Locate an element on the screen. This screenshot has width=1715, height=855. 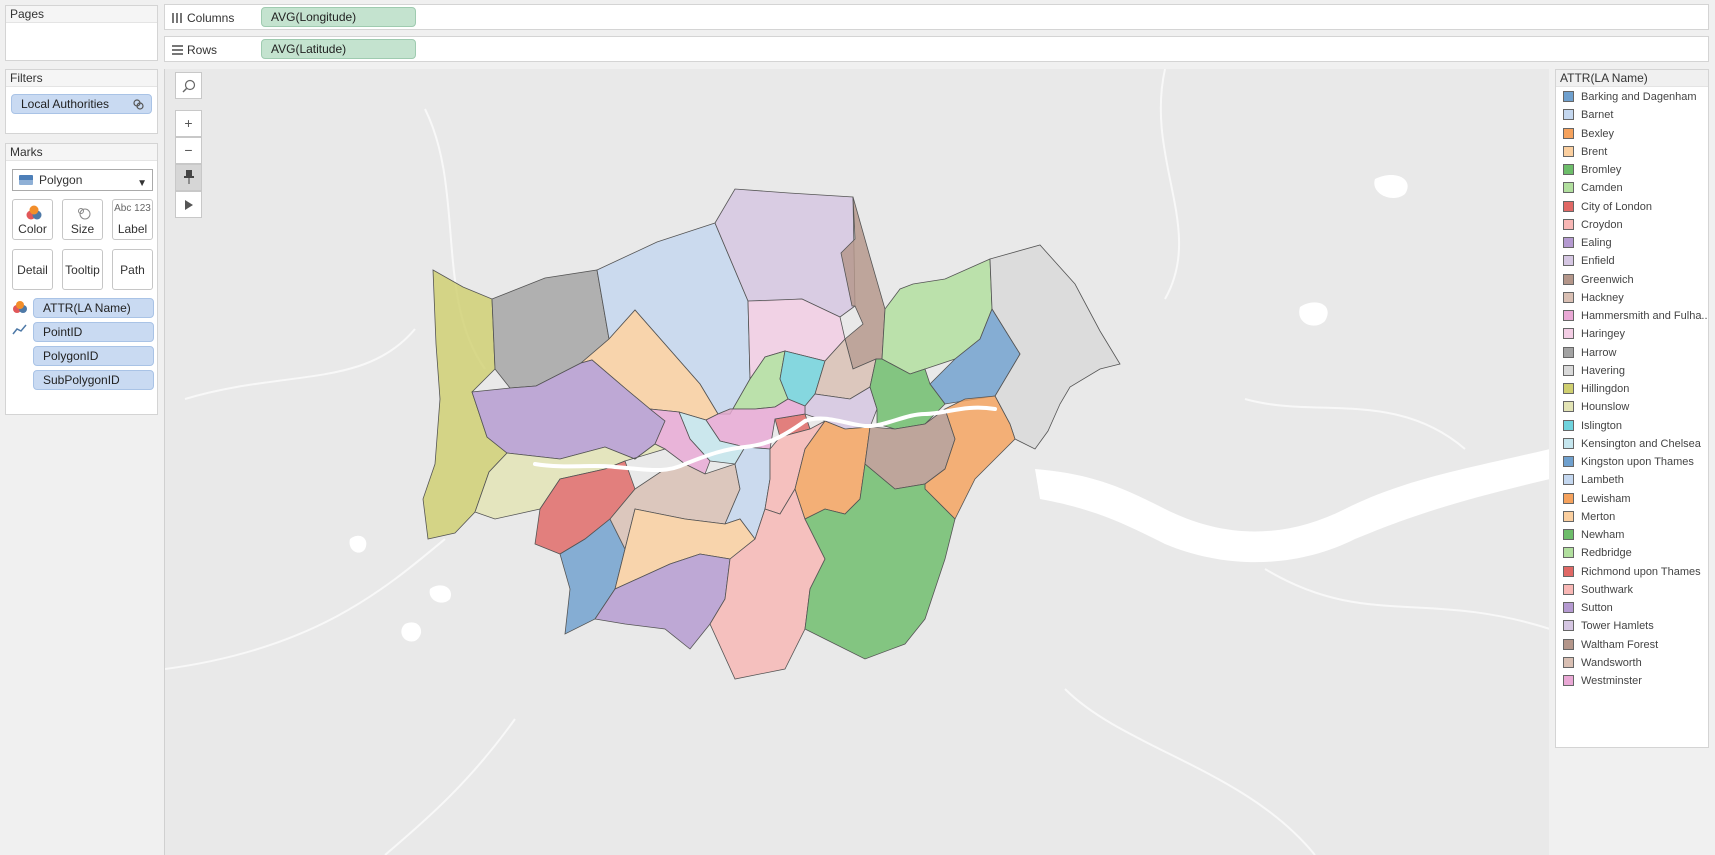
filter-pill-local-authorities: Local Authorities is located at coordinates (81, 104).